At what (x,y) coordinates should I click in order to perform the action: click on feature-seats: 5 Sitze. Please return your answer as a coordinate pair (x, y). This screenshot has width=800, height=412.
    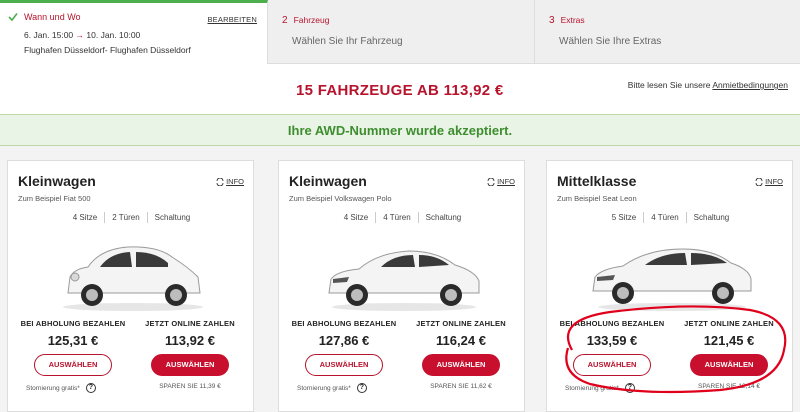
    Looking at the image, I should click on (625, 217).